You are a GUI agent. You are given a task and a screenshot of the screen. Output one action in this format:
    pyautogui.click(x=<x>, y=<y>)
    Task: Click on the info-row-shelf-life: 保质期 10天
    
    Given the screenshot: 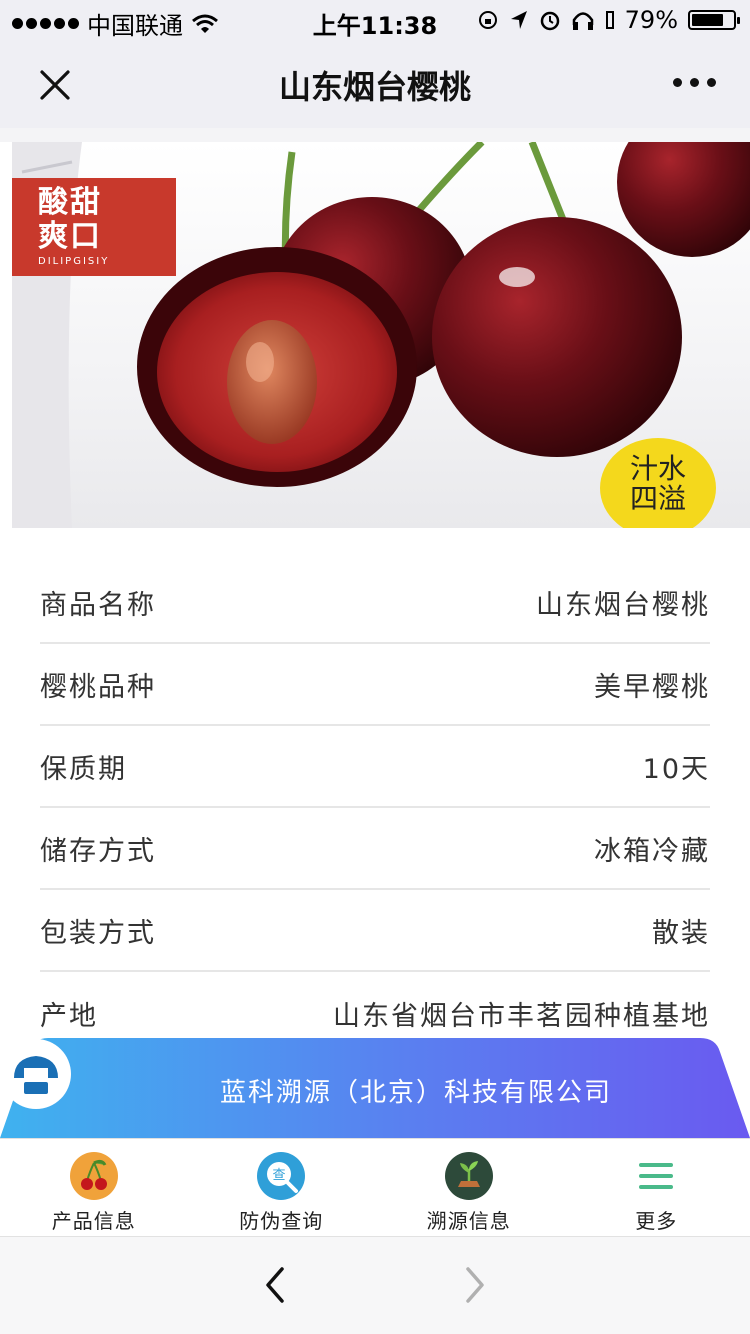 What is the action you would take?
    pyautogui.click(x=375, y=767)
    